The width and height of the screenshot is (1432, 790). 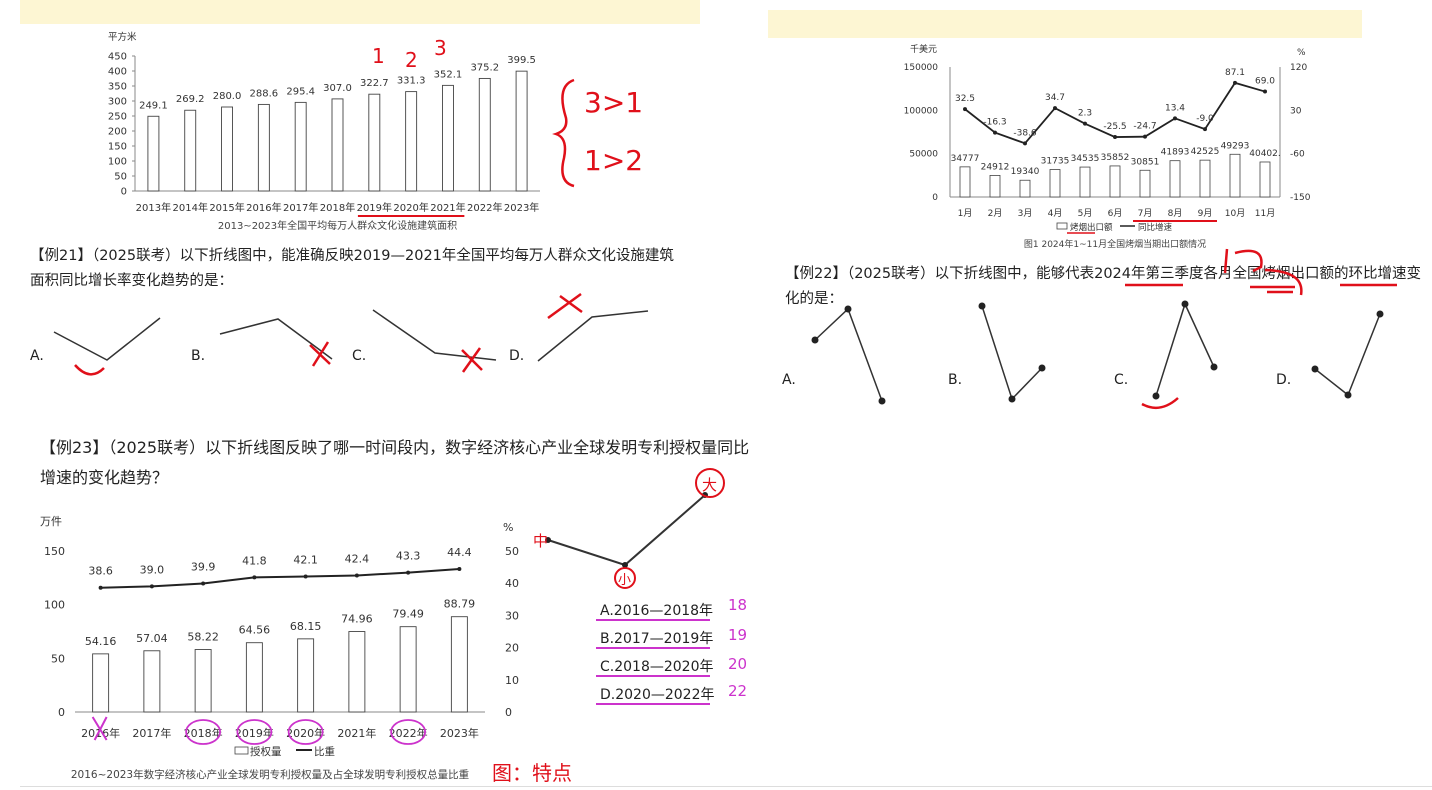 What do you see at coordinates (305, 733) in the screenshot?
I see `chart3-x-tick: 2020年` at bounding box center [305, 733].